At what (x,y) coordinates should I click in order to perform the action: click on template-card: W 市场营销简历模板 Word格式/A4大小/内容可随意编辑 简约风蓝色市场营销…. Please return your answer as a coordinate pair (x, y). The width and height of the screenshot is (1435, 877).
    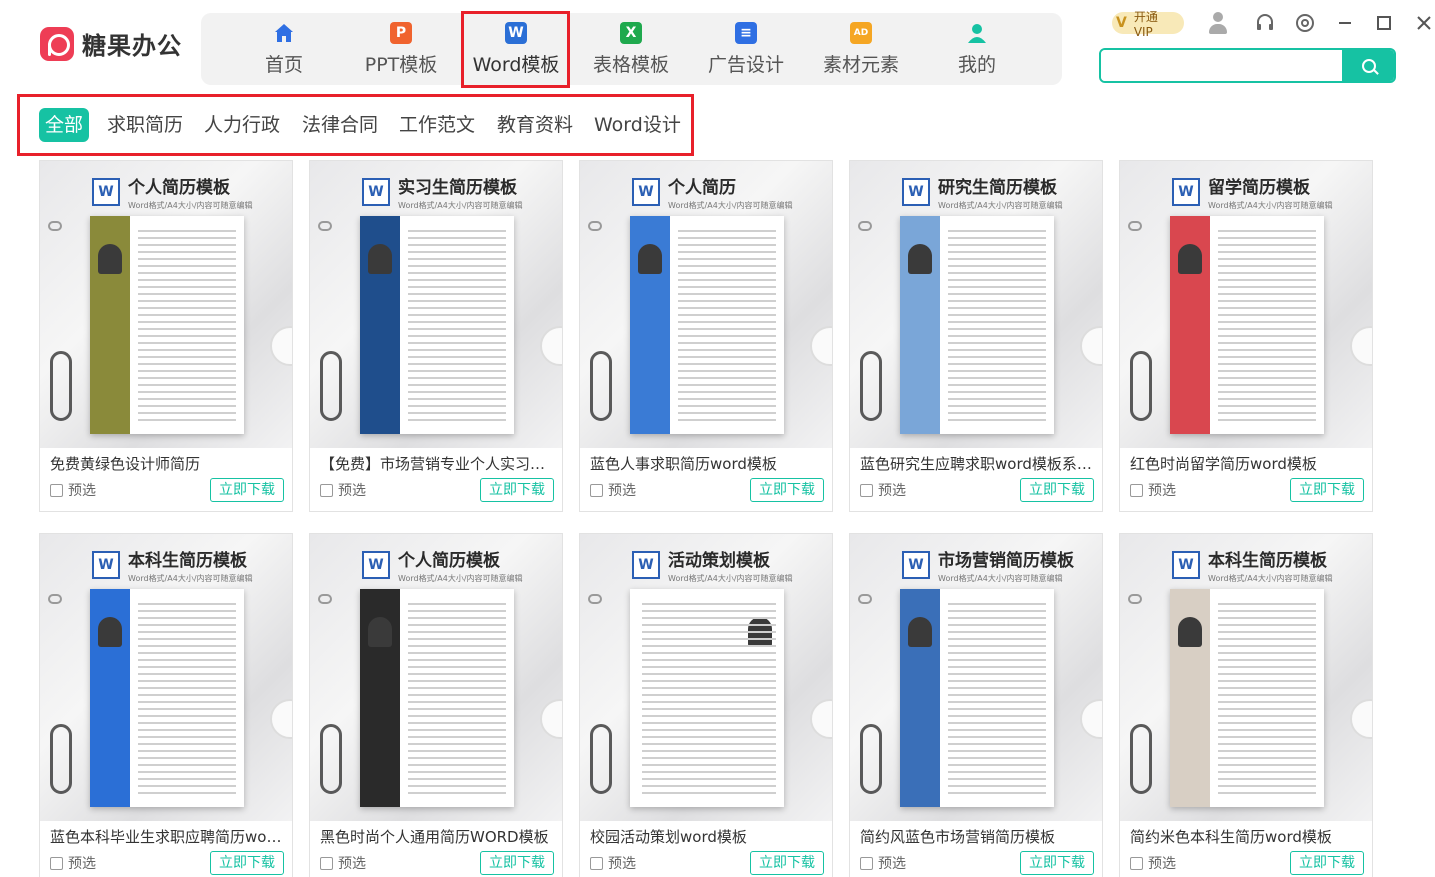
    Looking at the image, I should click on (976, 705).